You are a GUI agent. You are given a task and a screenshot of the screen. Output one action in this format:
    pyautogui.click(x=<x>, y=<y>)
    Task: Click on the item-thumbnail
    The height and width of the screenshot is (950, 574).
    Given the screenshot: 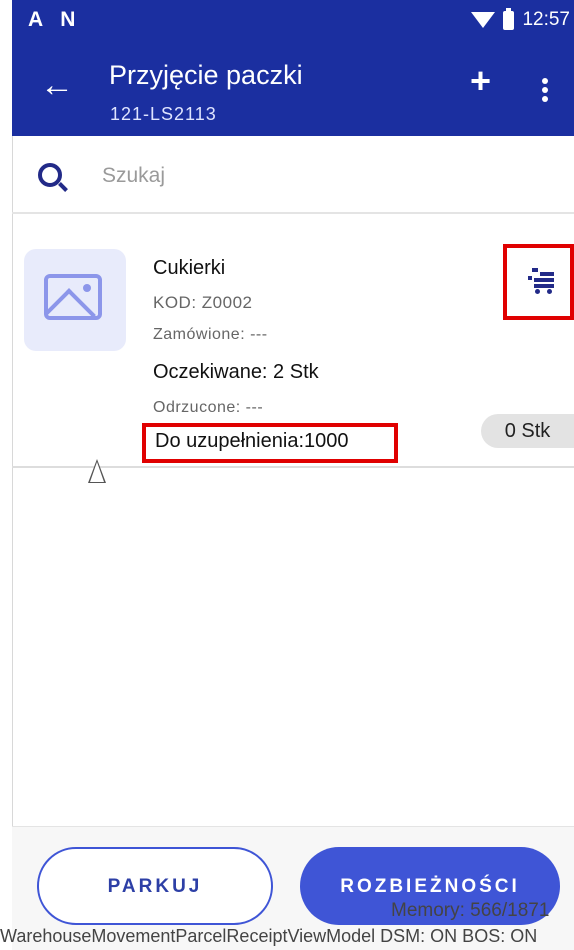 What is the action you would take?
    pyautogui.click(x=75, y=300)
    